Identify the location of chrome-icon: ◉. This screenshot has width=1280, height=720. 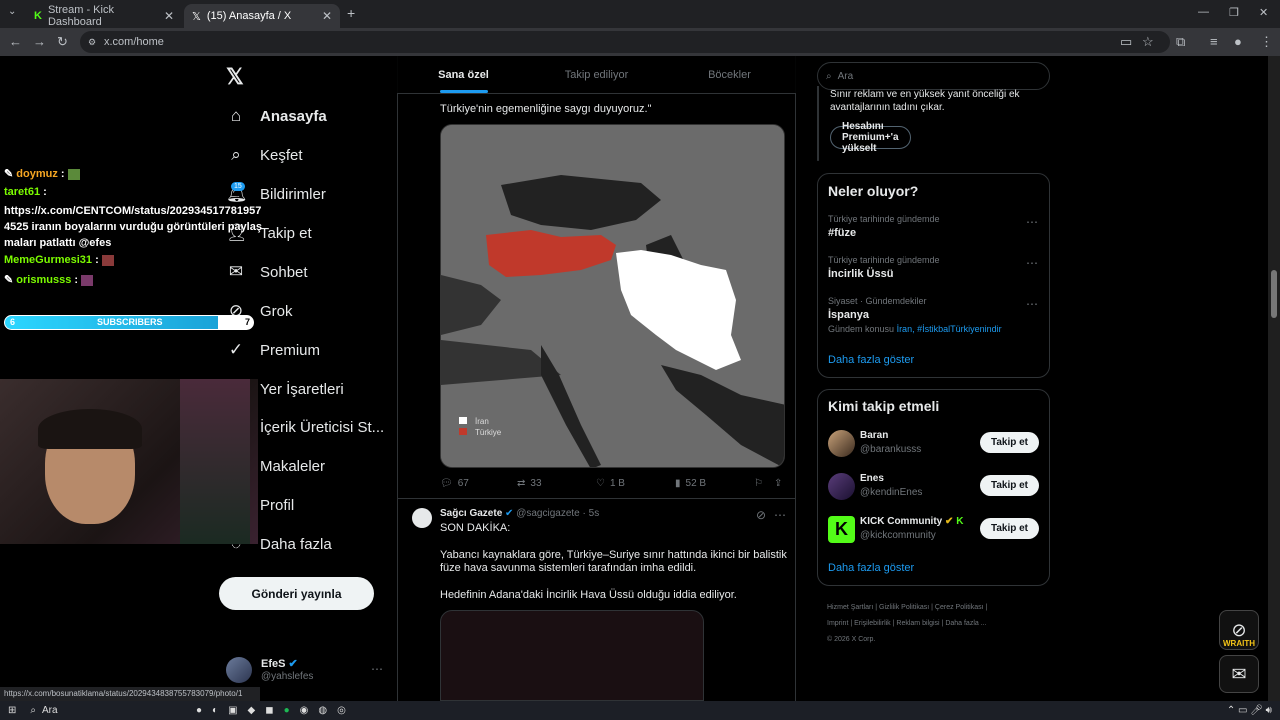
(304, 710).